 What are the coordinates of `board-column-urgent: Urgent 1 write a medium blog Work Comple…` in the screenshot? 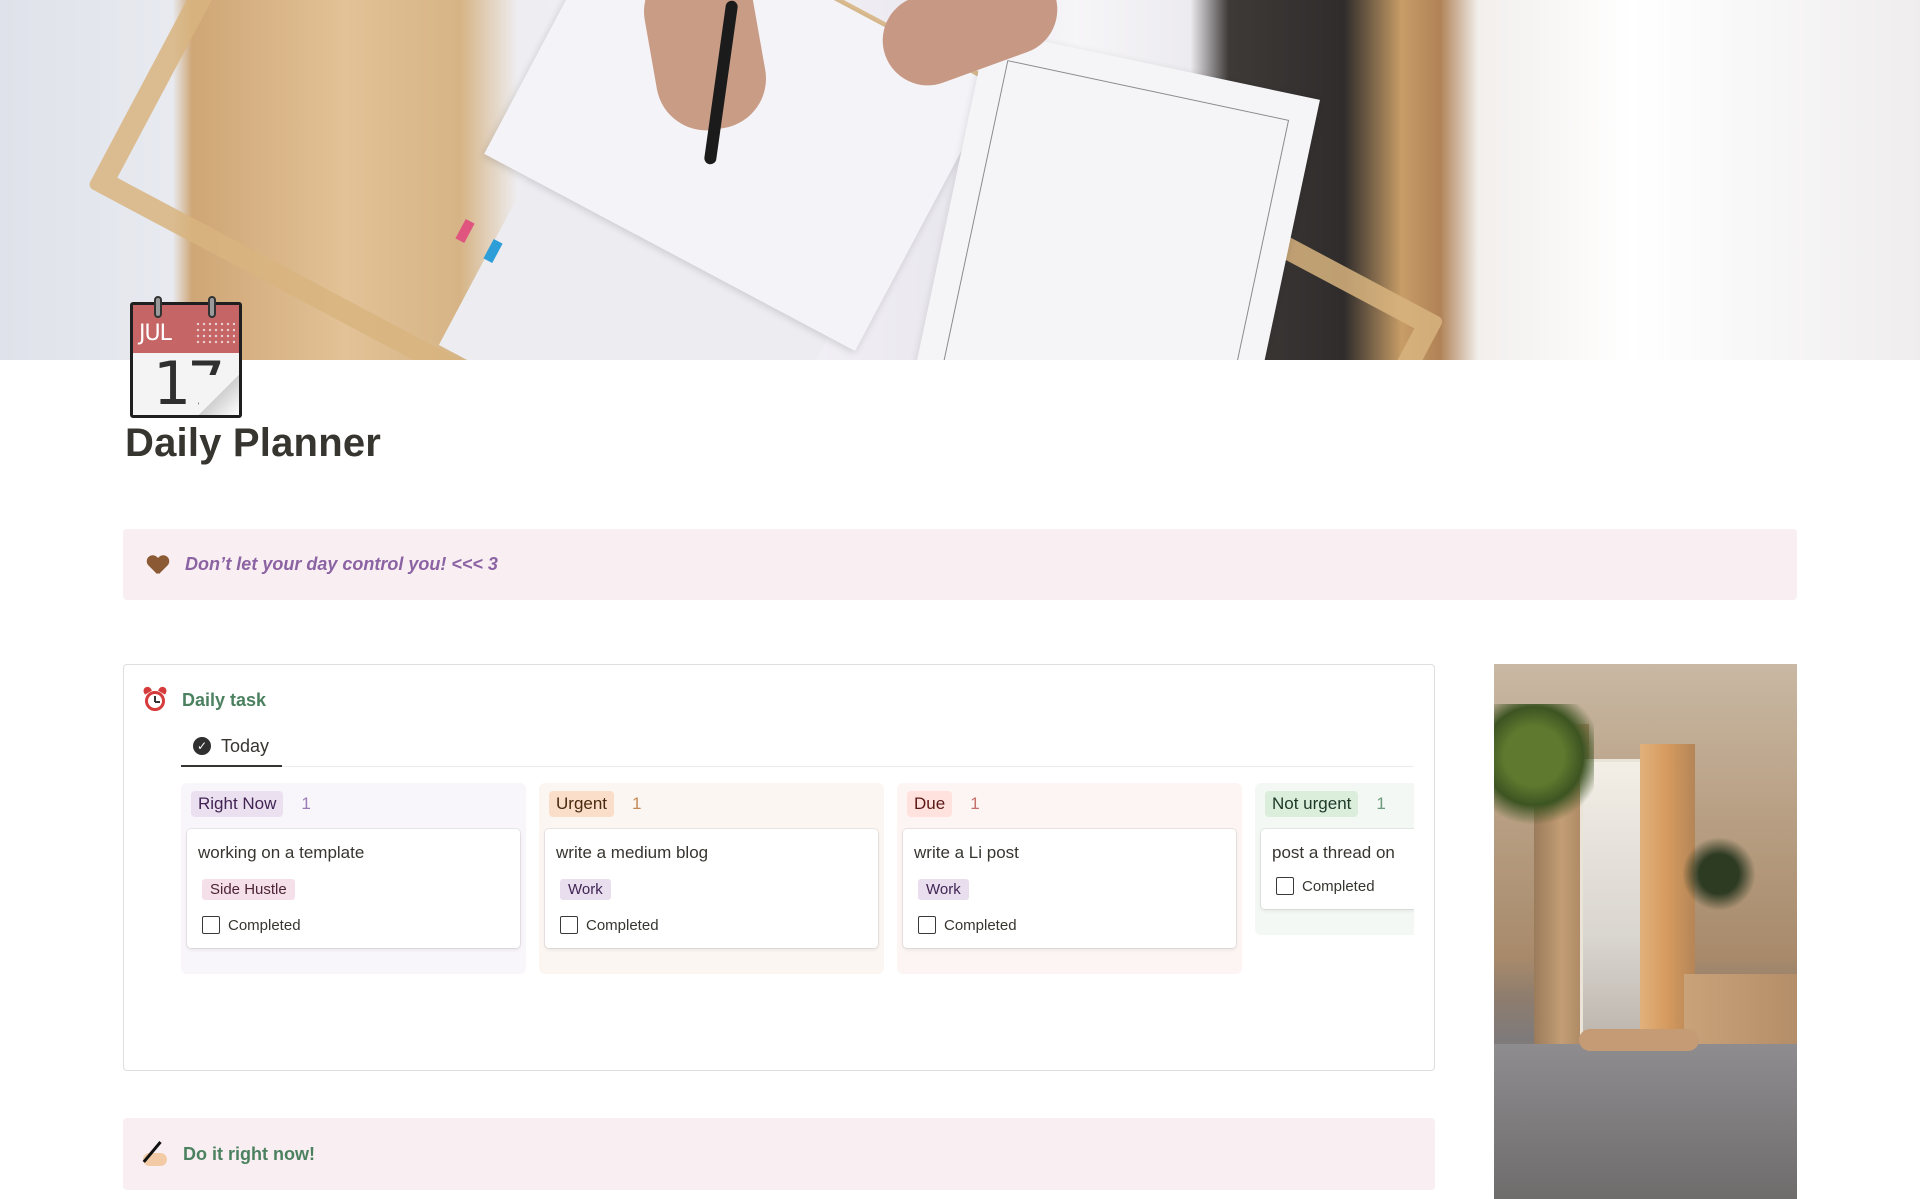 It's located at (711, 878).